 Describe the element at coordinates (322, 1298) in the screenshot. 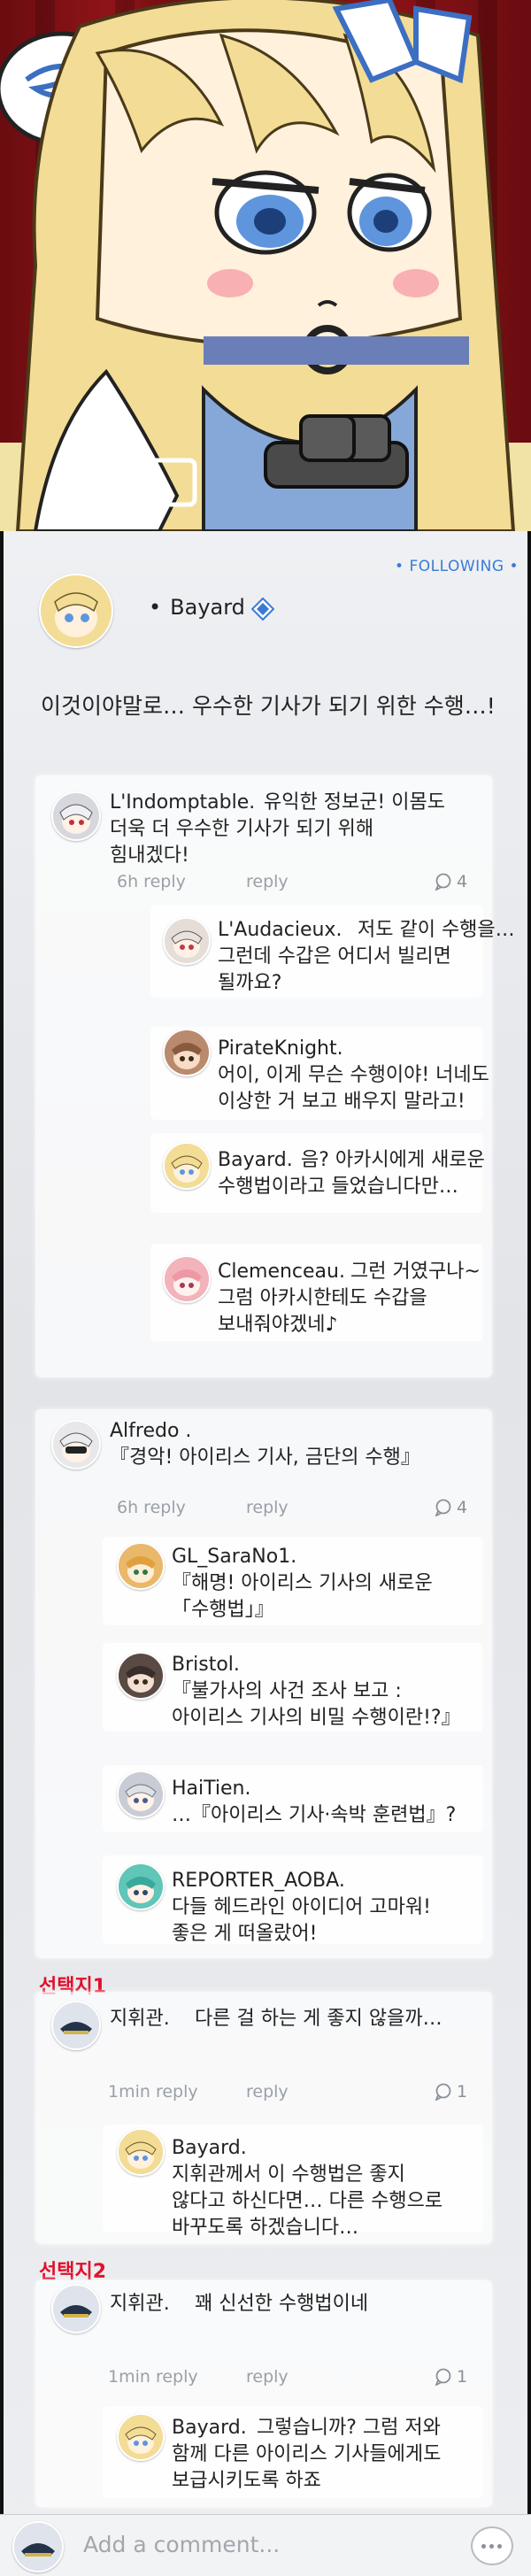

I see `reply-text: 그럼 아카시한테도 수갑을` at that location.